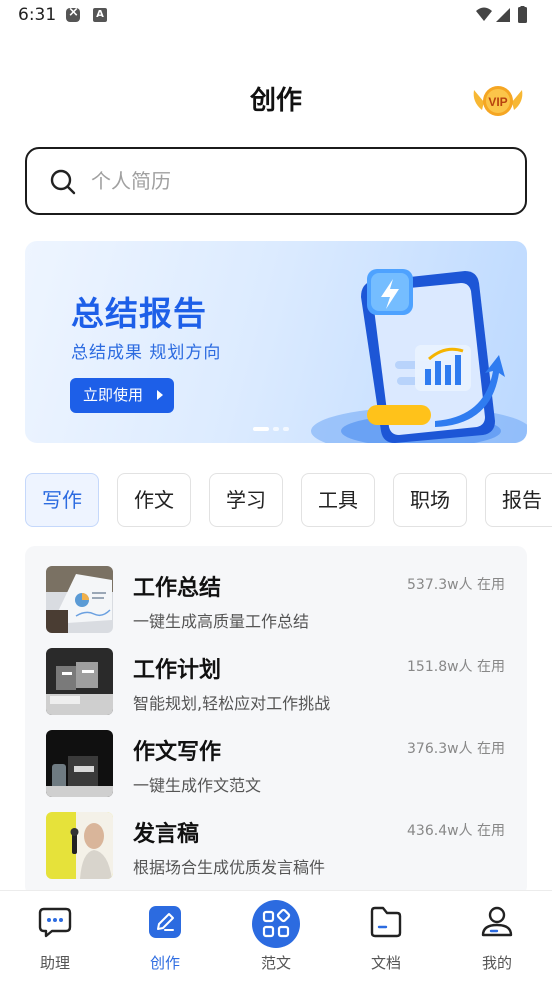 The width and height of the screenshot is (552, 983). What do you see at coordinates (338, 500) in the screenshot?
I see `tab-tools: 工具` at bounding box center [338, 500].